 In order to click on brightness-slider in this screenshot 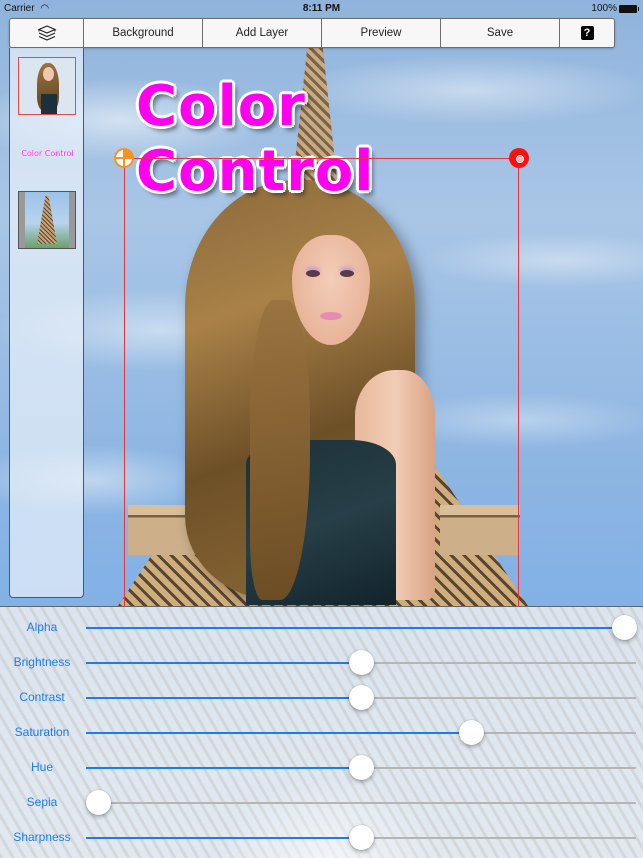, I will do `click(361, 662)`.